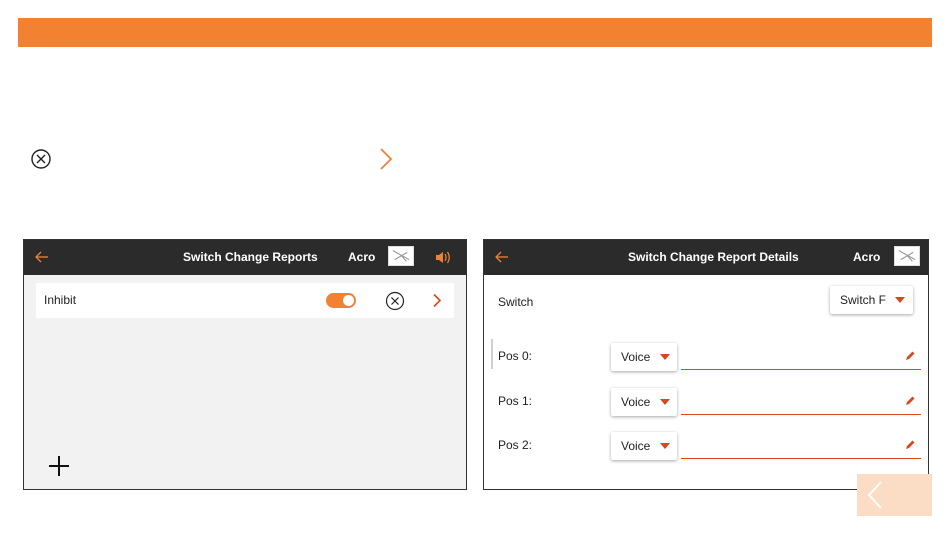 The image size is (950, 534). Describe the element at coordinates (713, 257) in the screenshot. I see `screen-title: Switch Change Report Details` at that location.